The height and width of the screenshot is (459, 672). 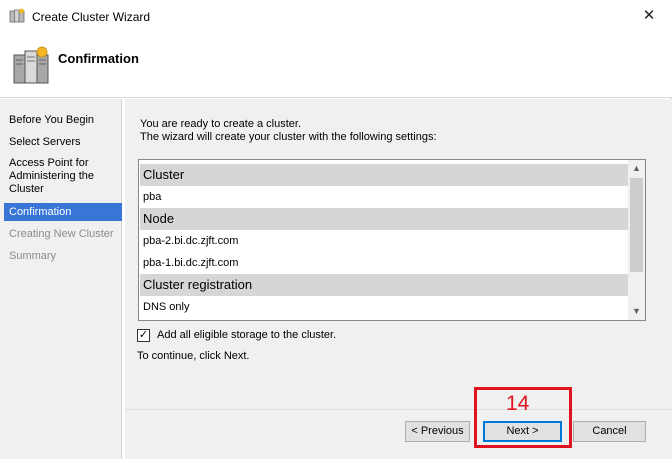 I want to click on scroll-thumb, so click(x=636, y=225).